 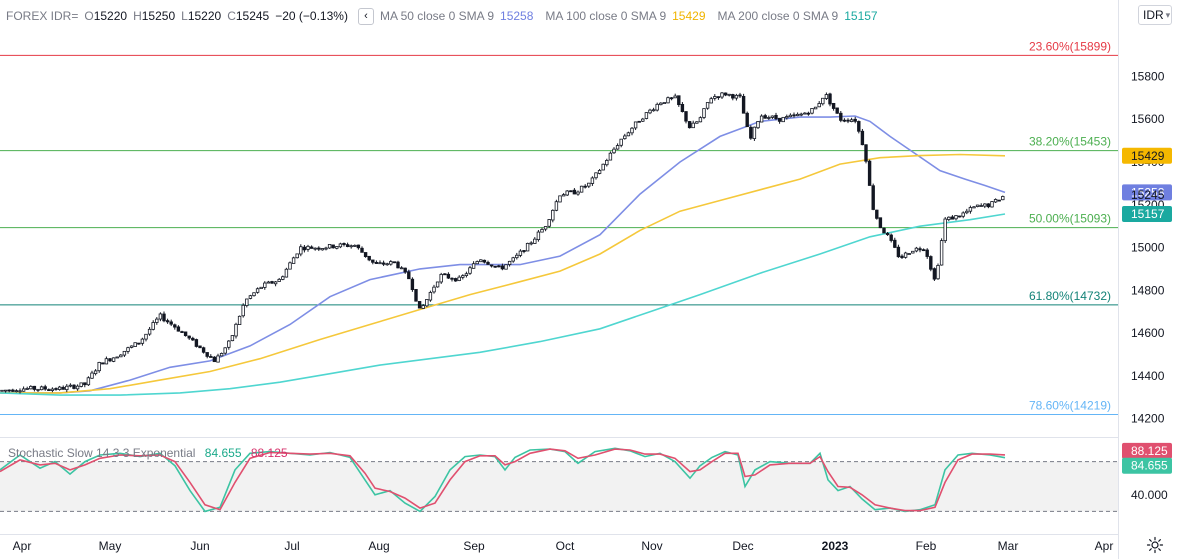 What do you see at coordinates (437, 16) in the screenshot?
I see `ma50-label: MA 50 close 0 SMA 9` at bounding box center [437, 16].